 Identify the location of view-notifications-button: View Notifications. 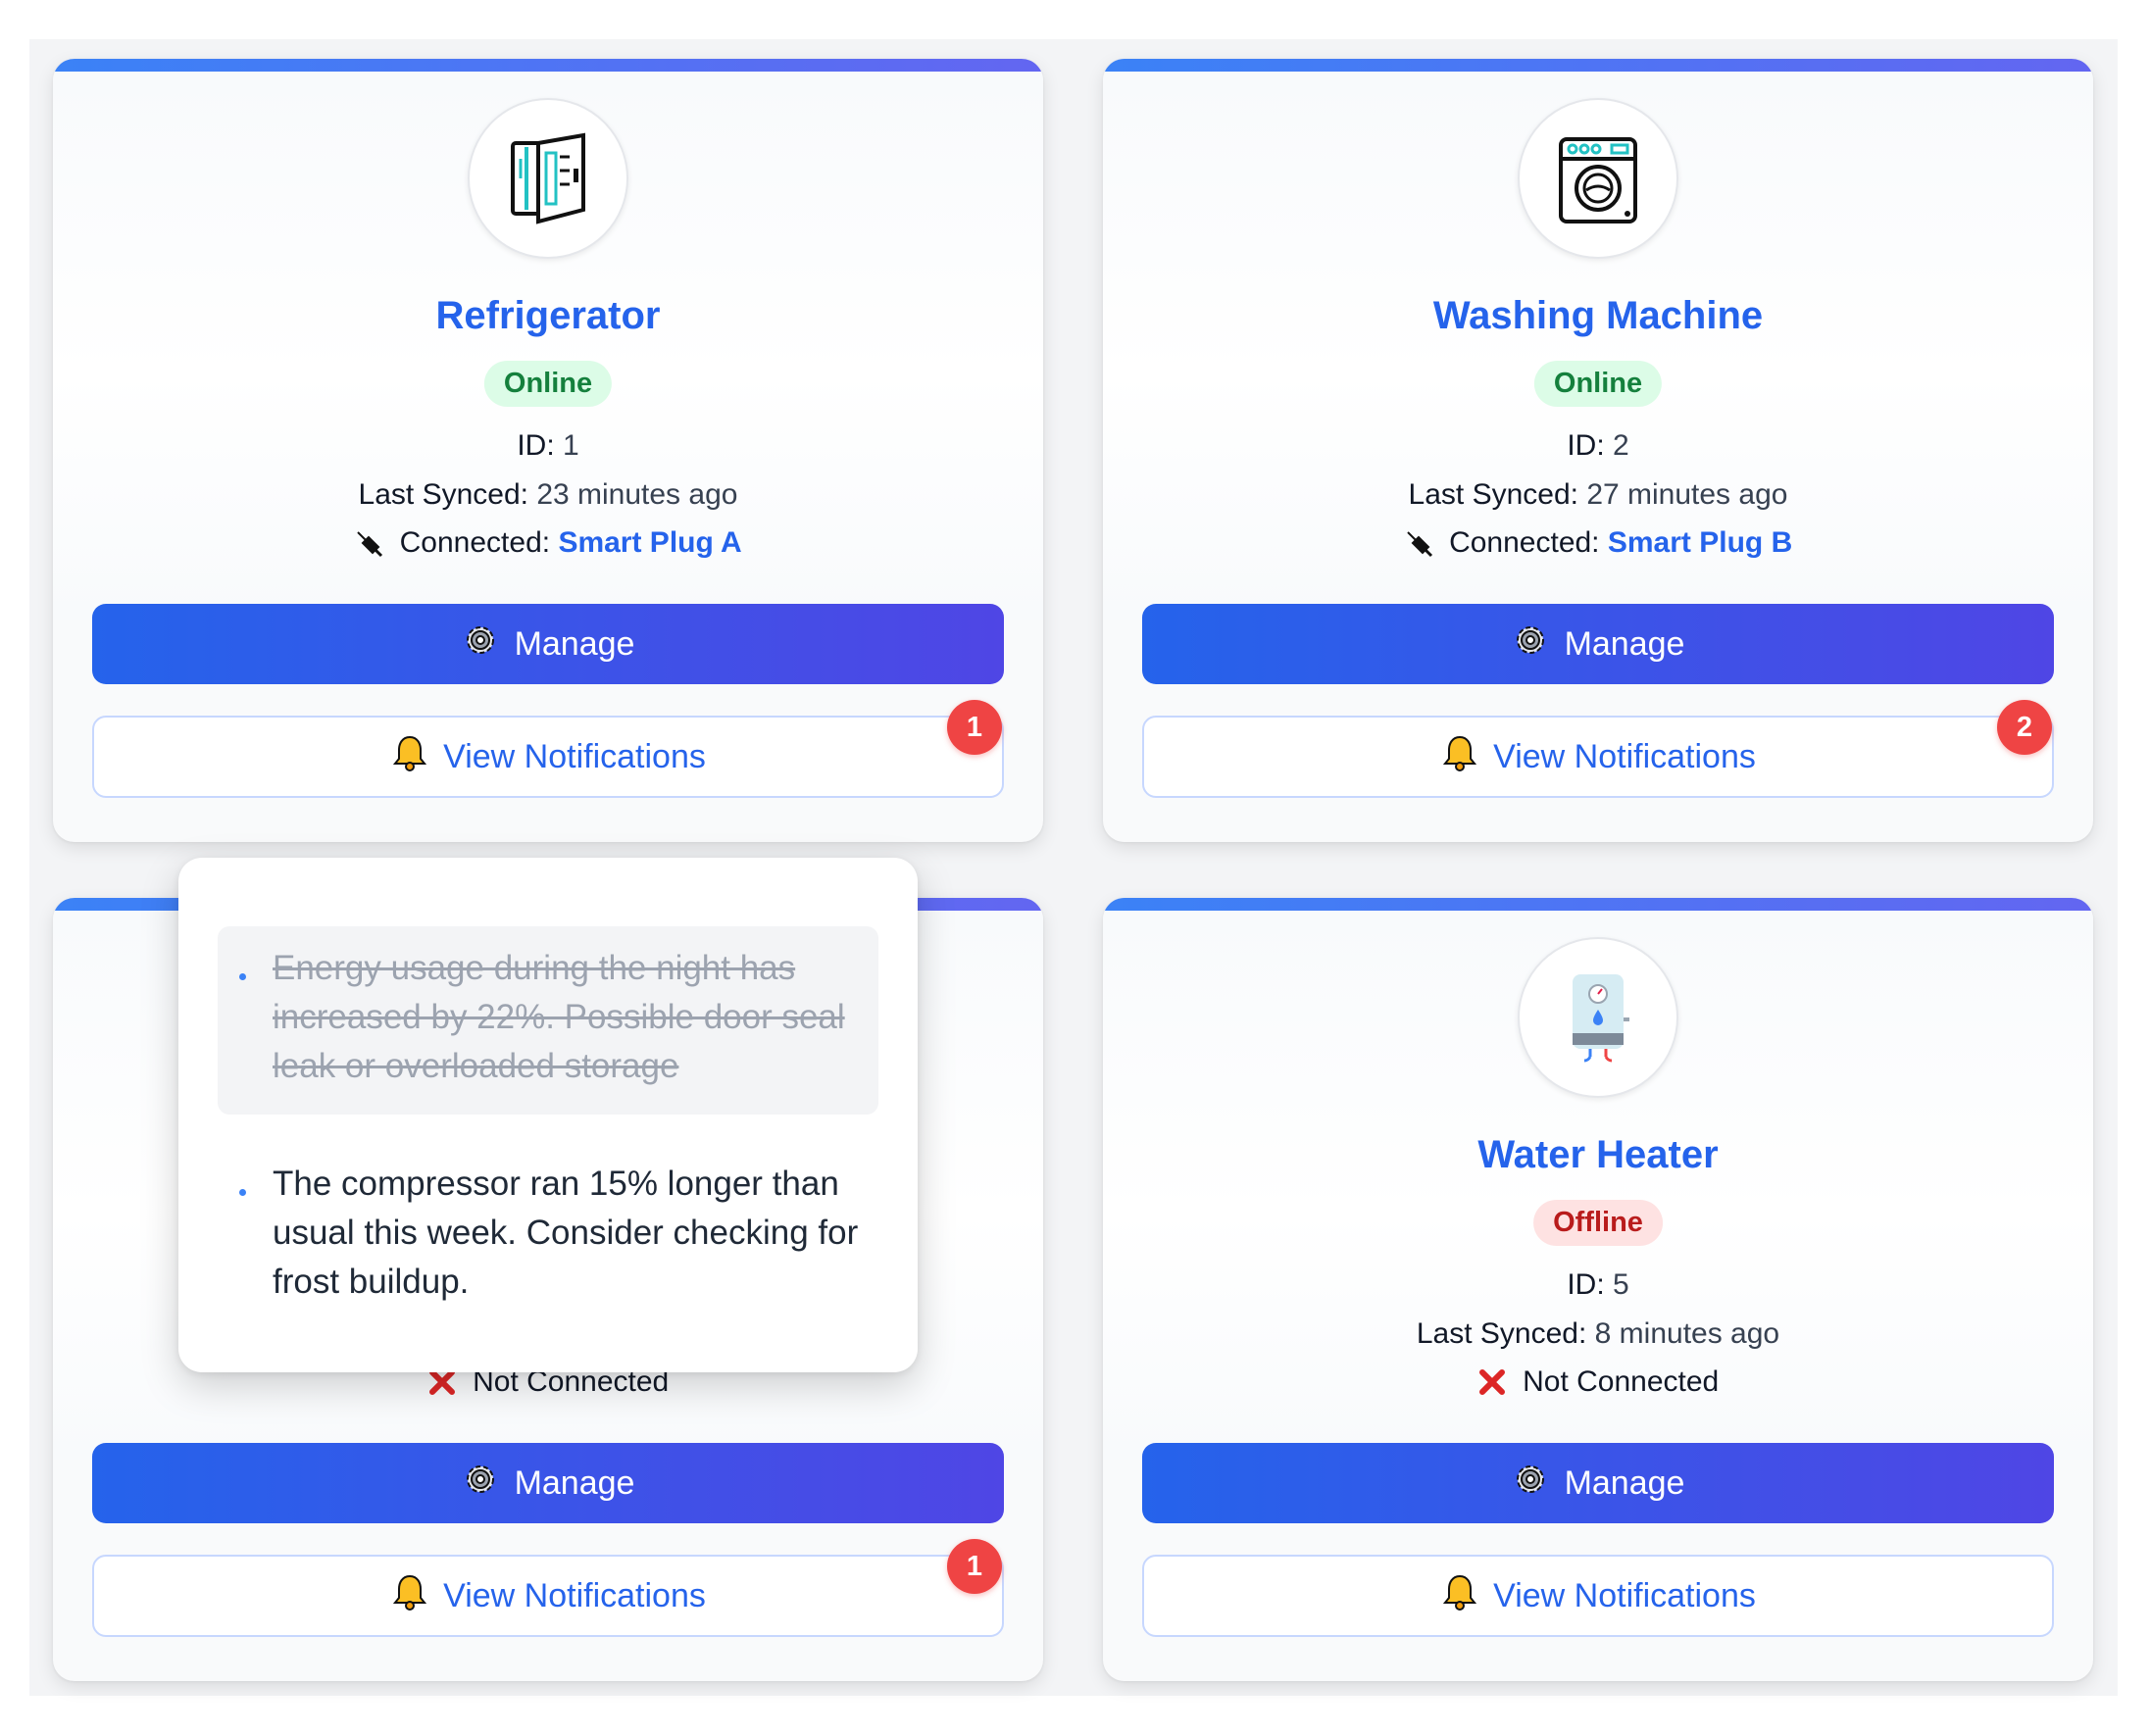
(1598, 1596).